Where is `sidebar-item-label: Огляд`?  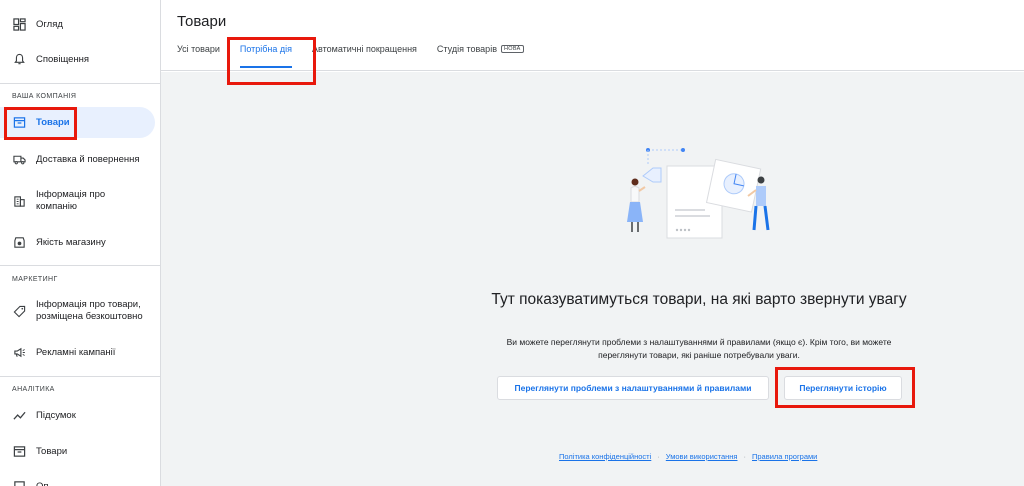
sidebar-item-label: Огляд is located at coordinates (49, 24).